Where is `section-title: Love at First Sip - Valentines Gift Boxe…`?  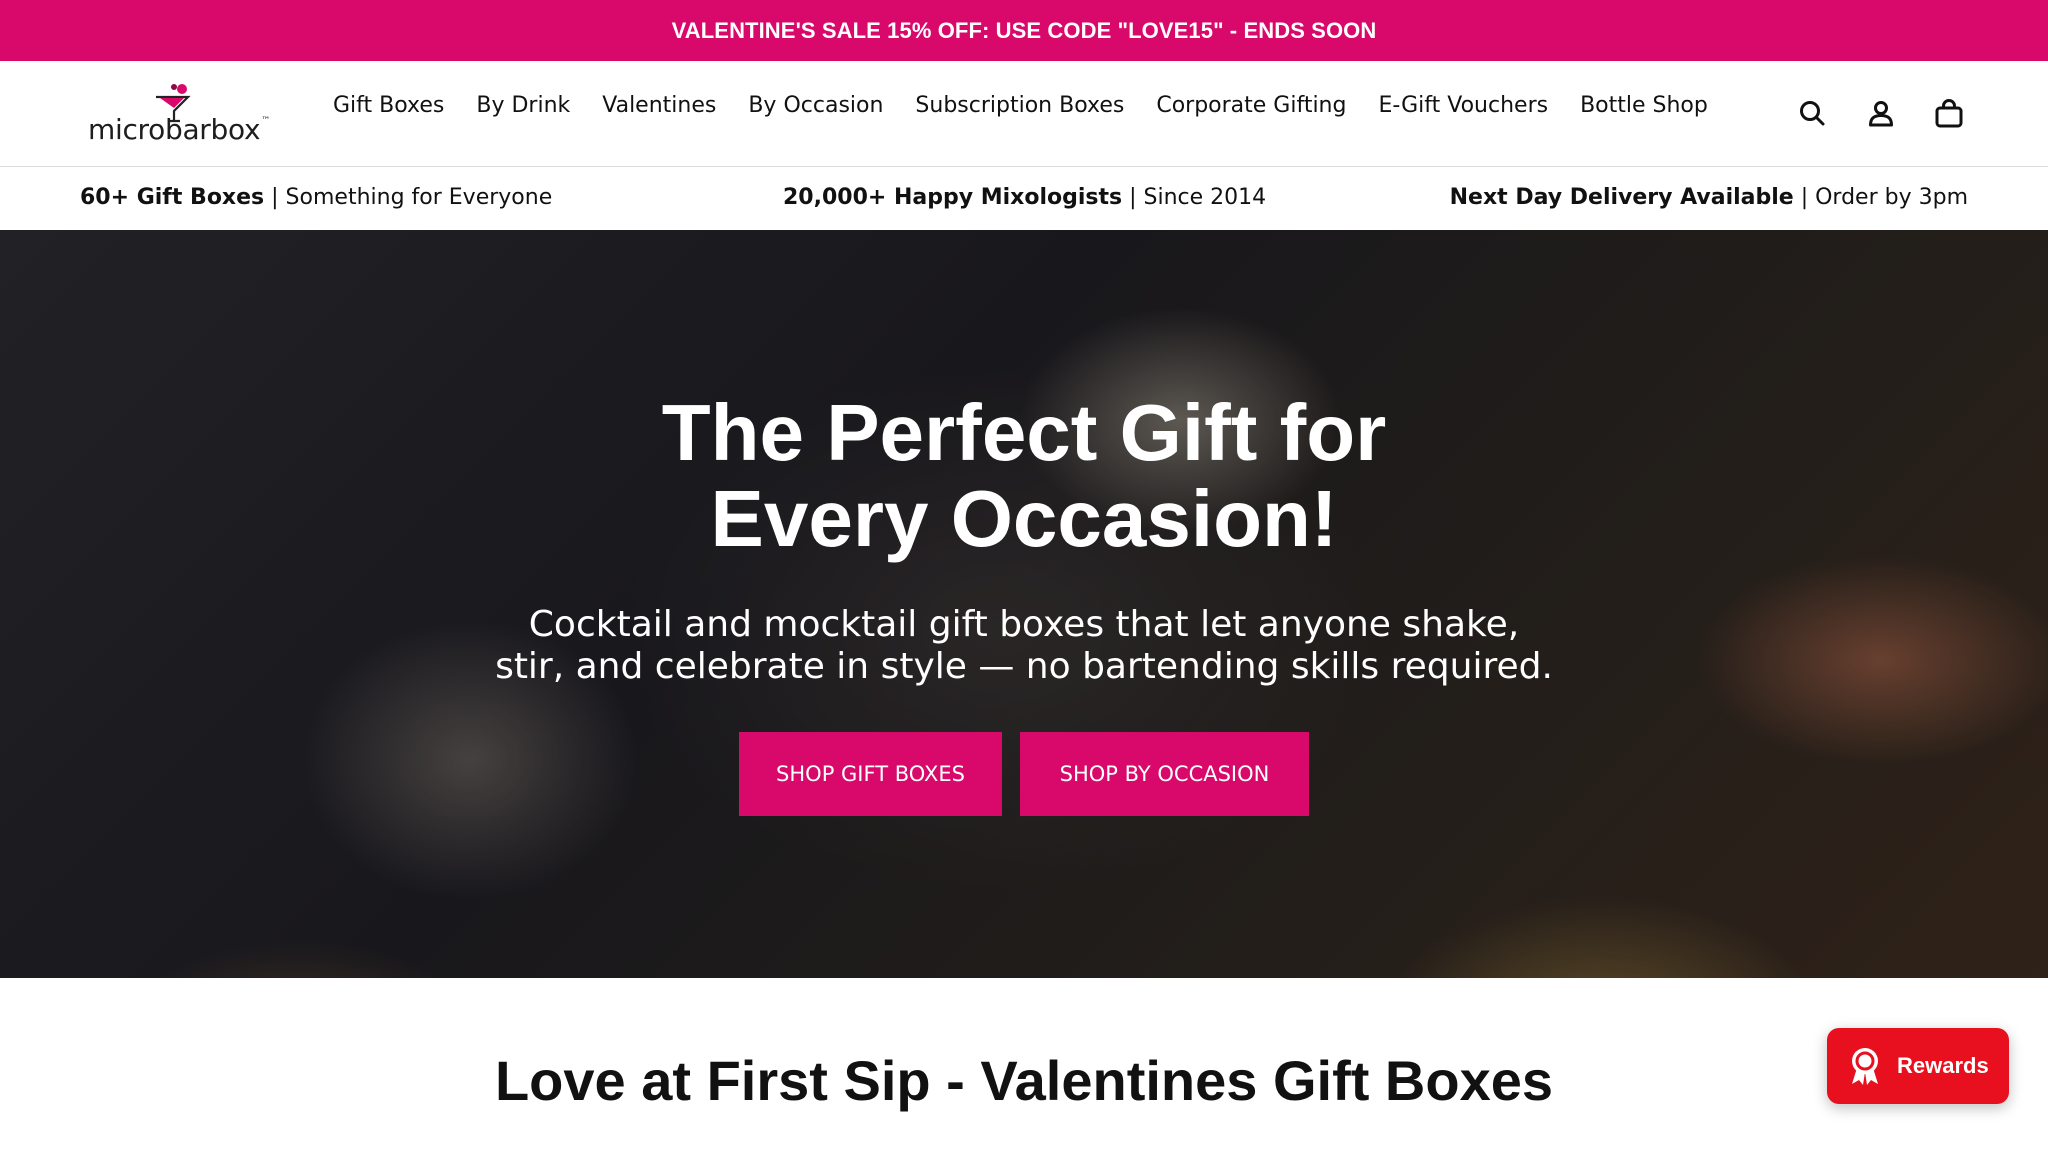
section-title: Love at First Sip - Valentines Gift Boxe… is located at coordinates (1024, 1080).